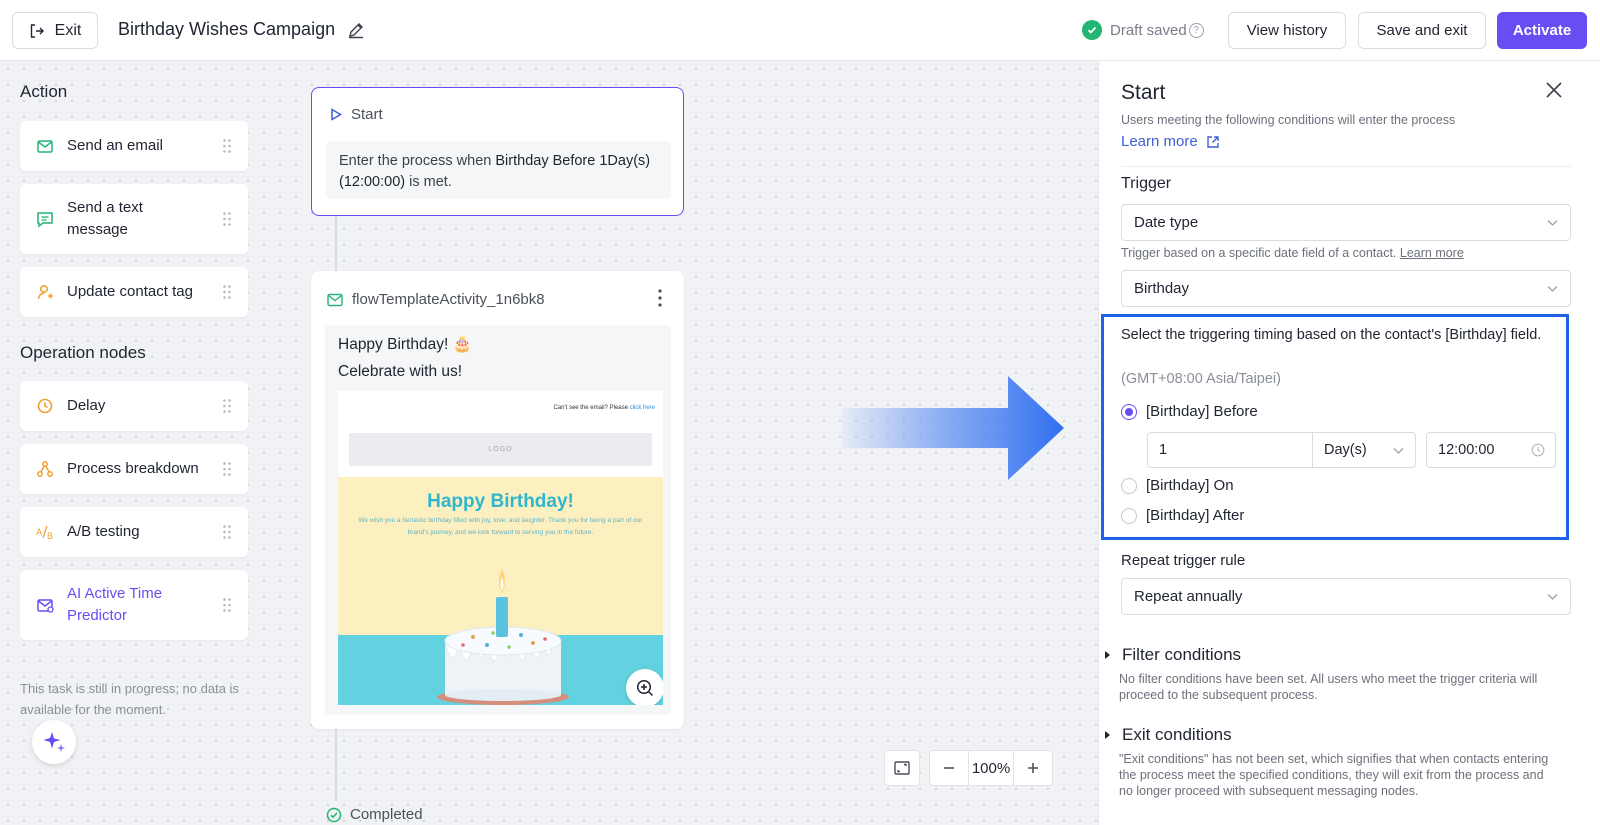 The height and width of the screenshot is (825, 1600). I want to click on message-icon, so click(45, 220).